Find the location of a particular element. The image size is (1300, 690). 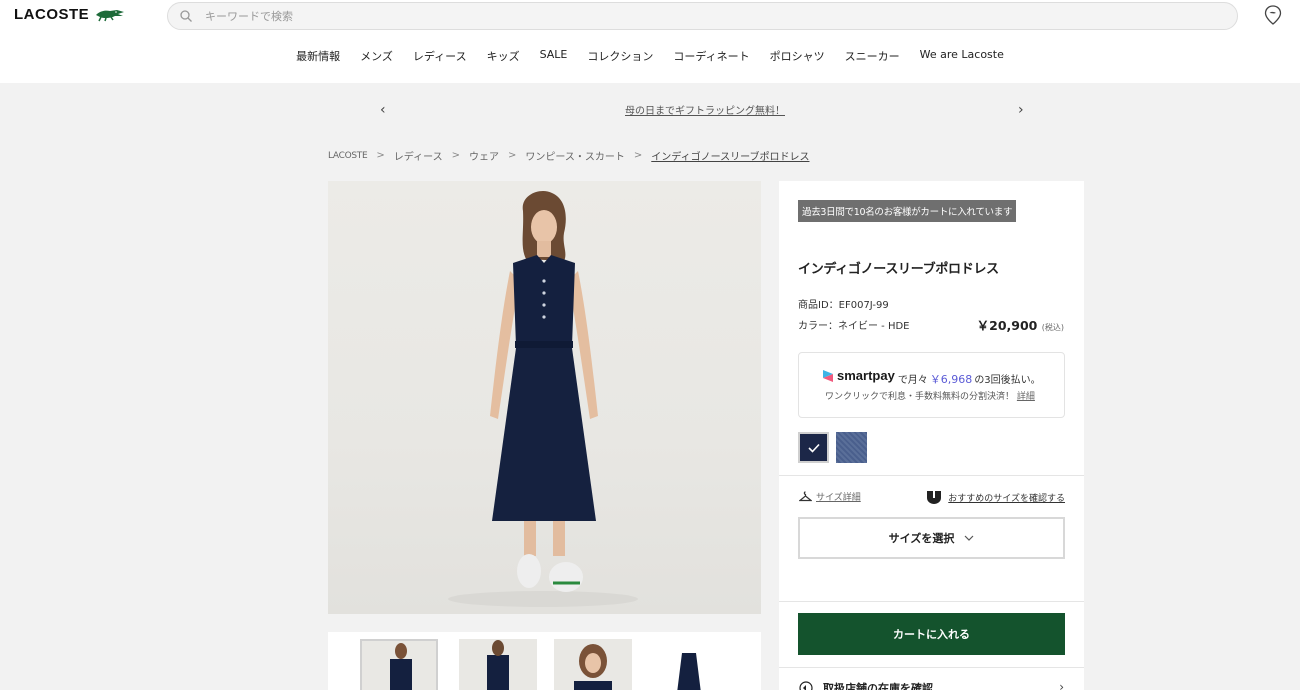

nav-item-polo: ポロシャツ is located at coordinates (797, 56).